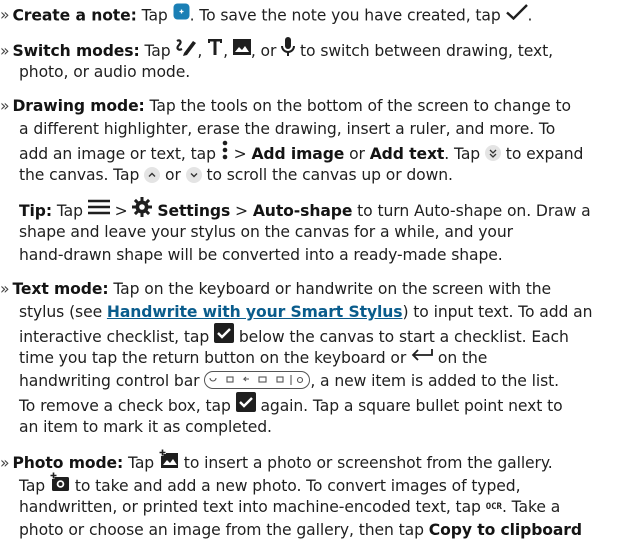 The width and height of the screenshot is (621, 545). Describe the element at coordinates (288, 50) in the screenshot. I see `microphone-icon` at that location.